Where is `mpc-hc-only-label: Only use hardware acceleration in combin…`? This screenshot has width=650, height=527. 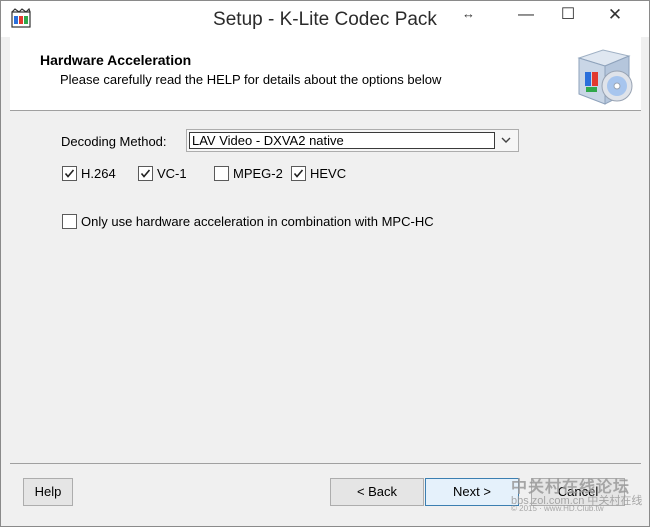
mpc-hc-only-label: Only use hardware acceleration in combin… is located at coordinates (257, 221).